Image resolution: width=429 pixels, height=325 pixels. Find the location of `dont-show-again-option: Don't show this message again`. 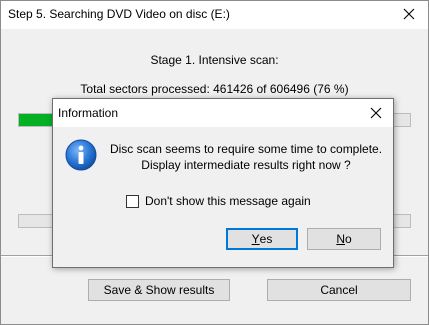

dont-show-again-option: Don't show this message again is located at coordinates (218, 201).